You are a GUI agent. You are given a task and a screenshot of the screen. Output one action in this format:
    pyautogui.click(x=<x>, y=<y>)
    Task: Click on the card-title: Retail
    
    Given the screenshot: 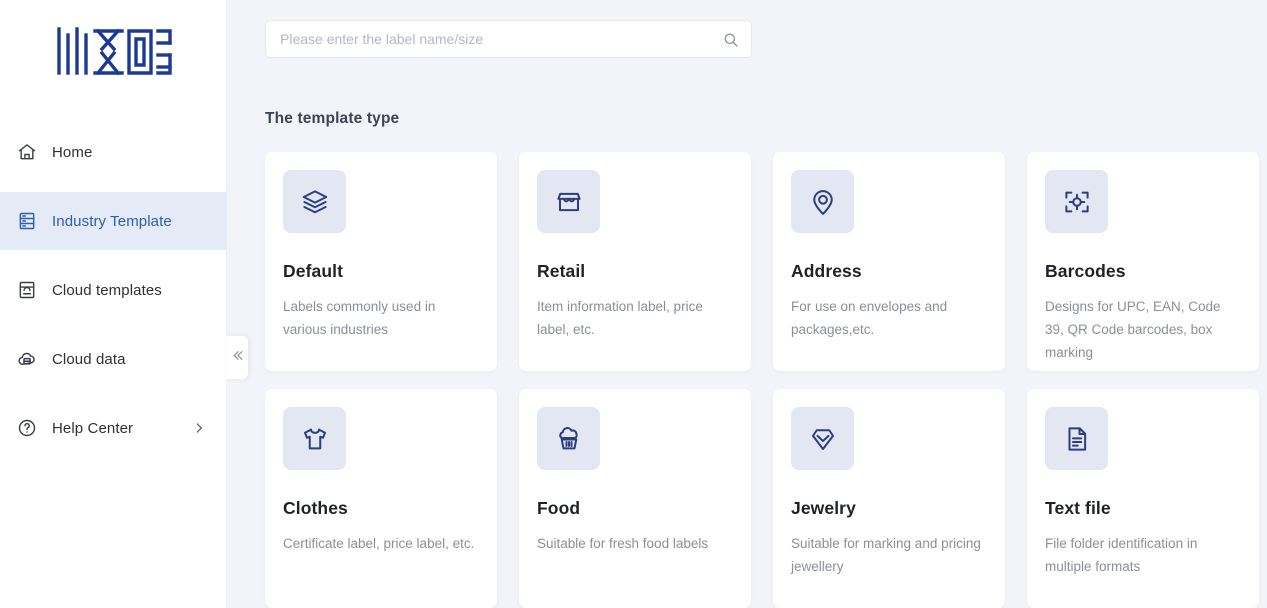 What is the action you would take?
    pyautogui.click(x=561, y=271)
    